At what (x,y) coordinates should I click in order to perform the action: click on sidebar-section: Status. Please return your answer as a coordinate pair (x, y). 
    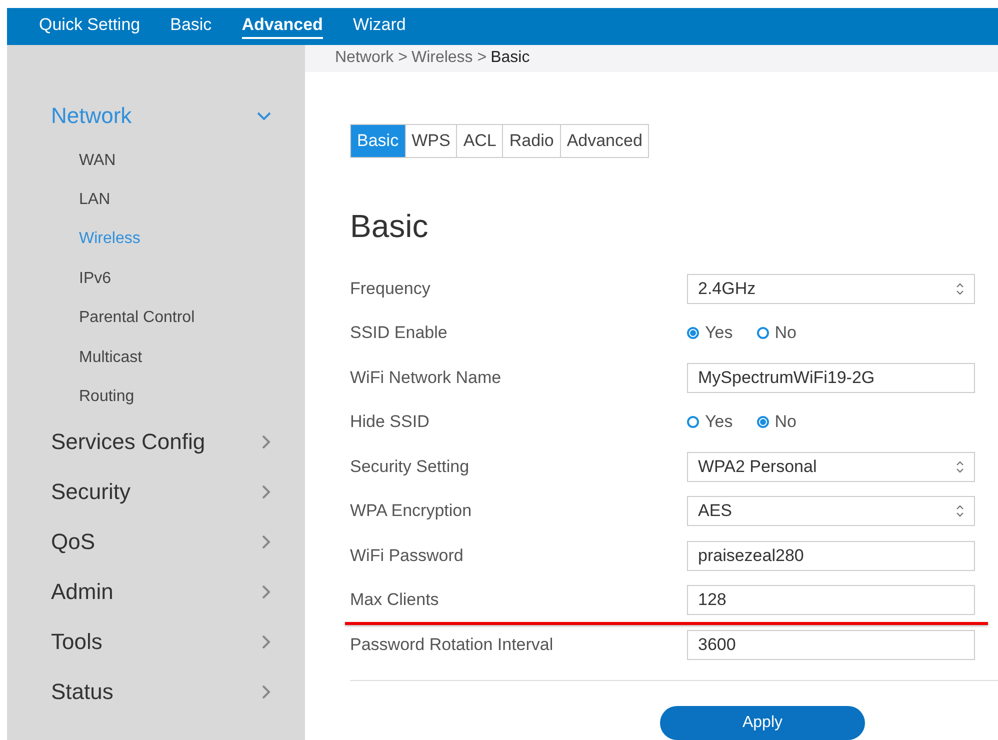
    Looking at the image, I should click on (161, 691).